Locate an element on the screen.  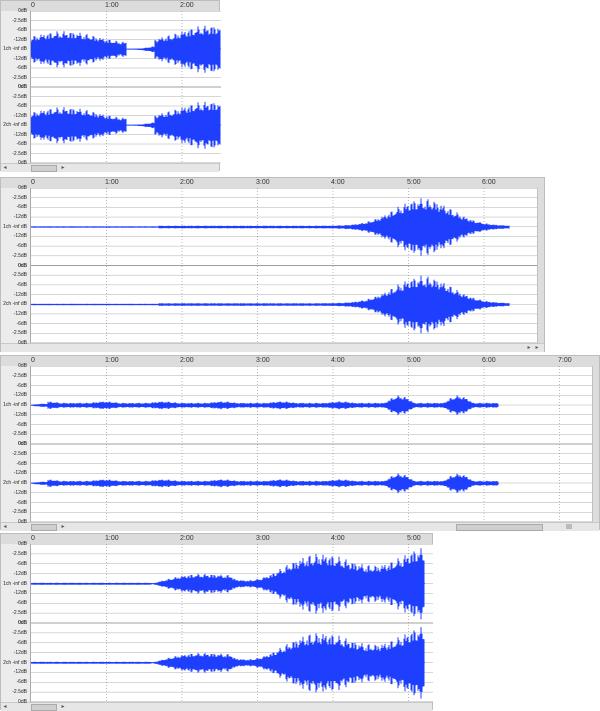
zoom-slider-grip is located at coordinates (569, 526).